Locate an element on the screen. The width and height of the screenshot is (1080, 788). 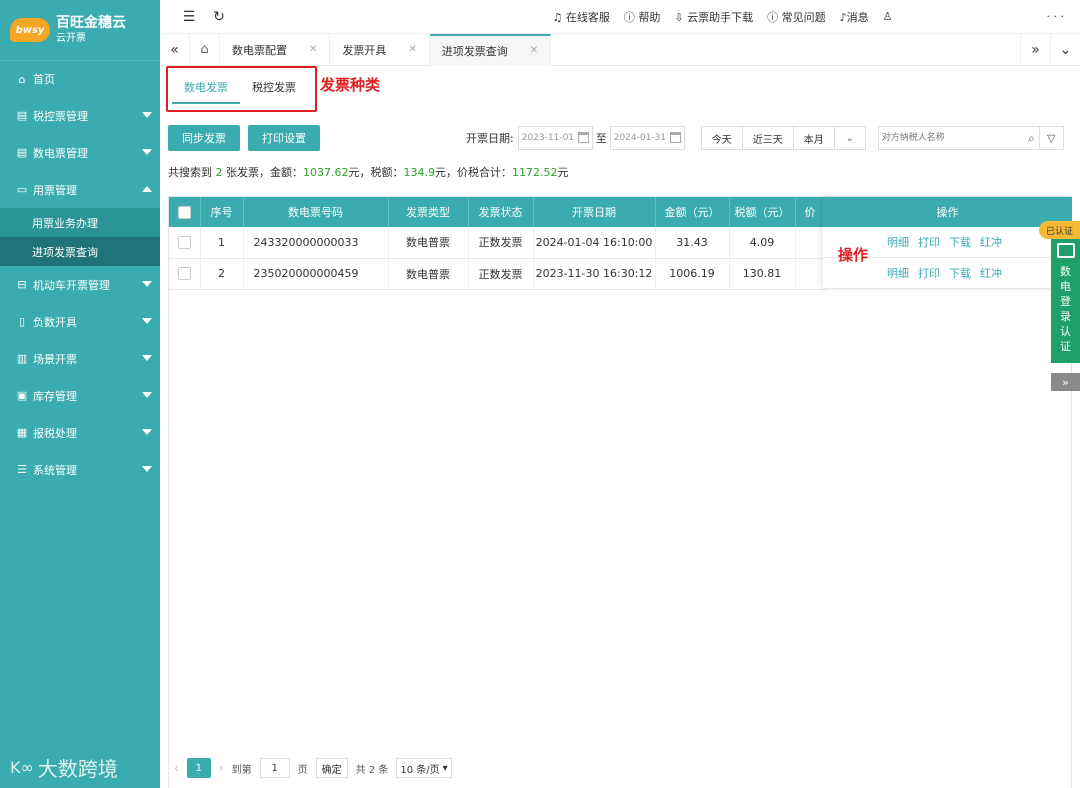
expand-widget-icon: » is located at coordinates (1065, 382).